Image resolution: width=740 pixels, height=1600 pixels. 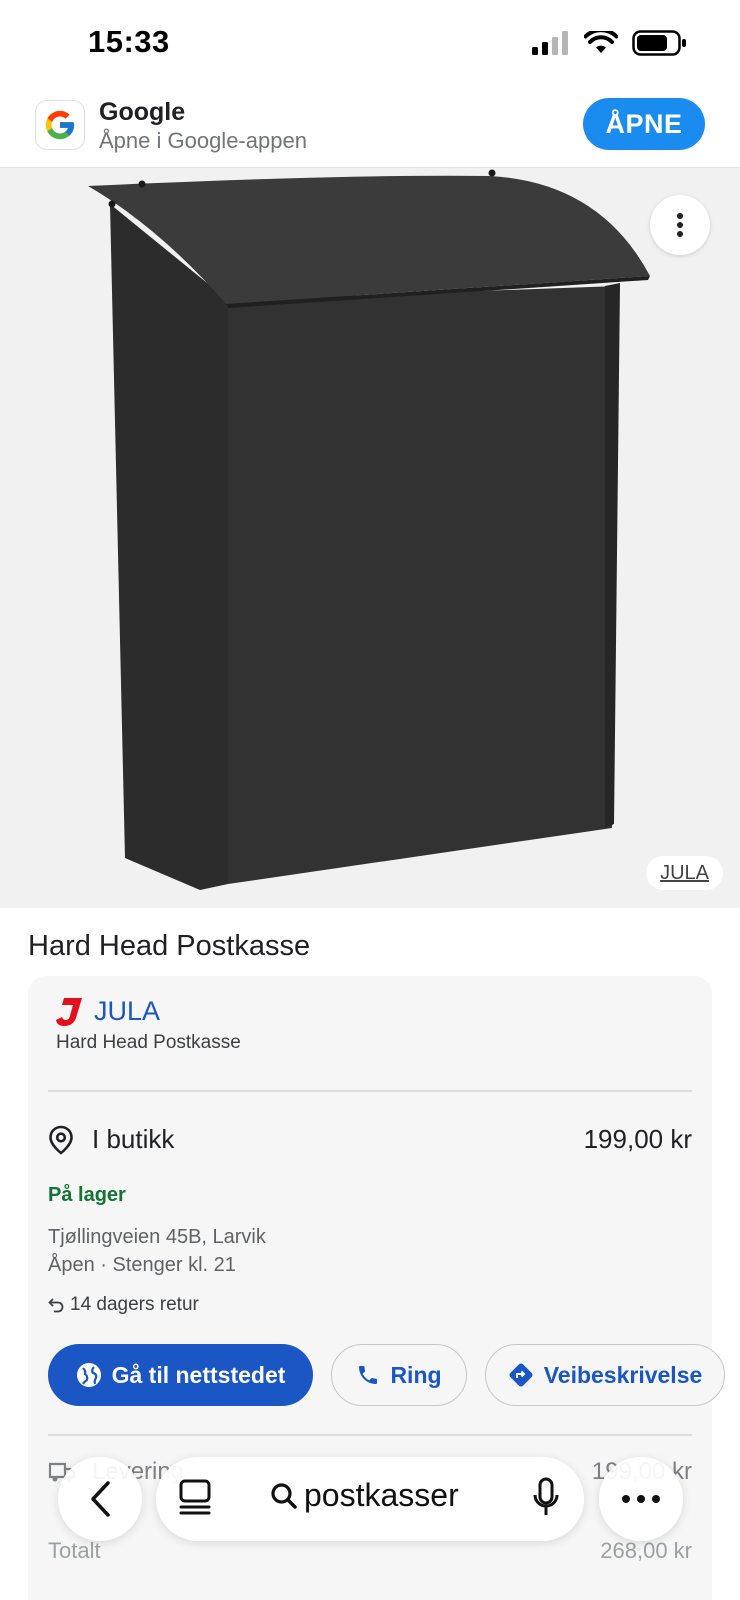 What do you see at coordinates (637, 1139) in the screenshot?
I see `in-store-price: 199,00 kr` at bounding box center [637, 1139].